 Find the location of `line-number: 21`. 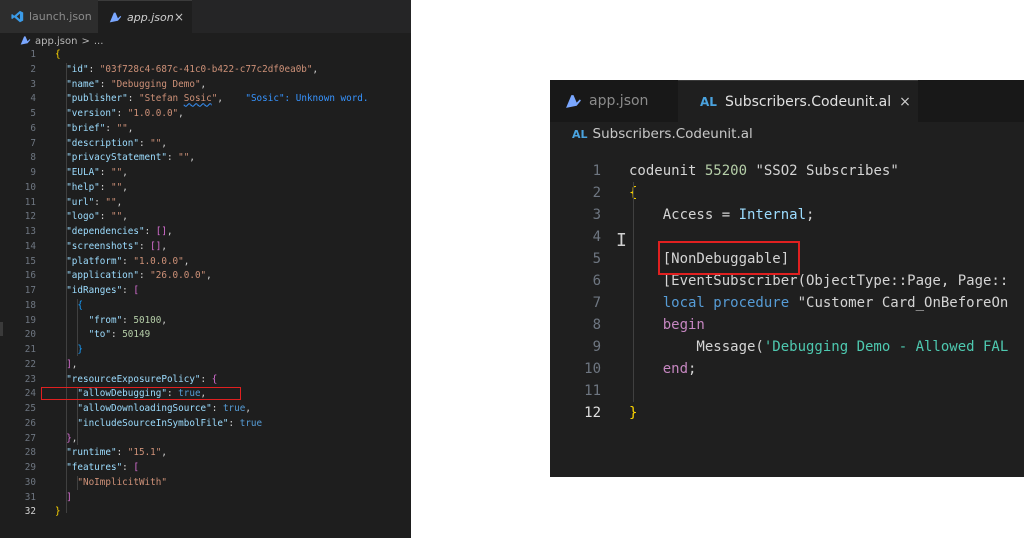

line-number: 21 is located at coordinates (30, 349).